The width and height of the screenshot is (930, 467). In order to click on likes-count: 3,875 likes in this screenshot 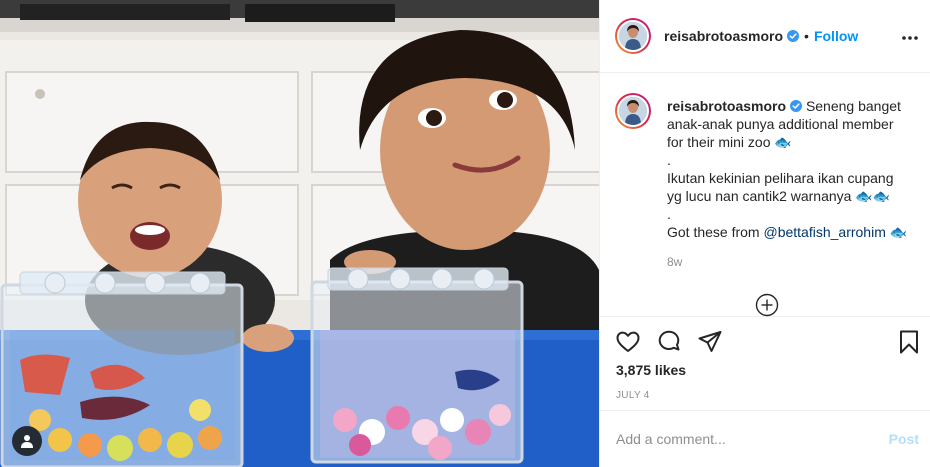, I will do `click(651, 370)`.